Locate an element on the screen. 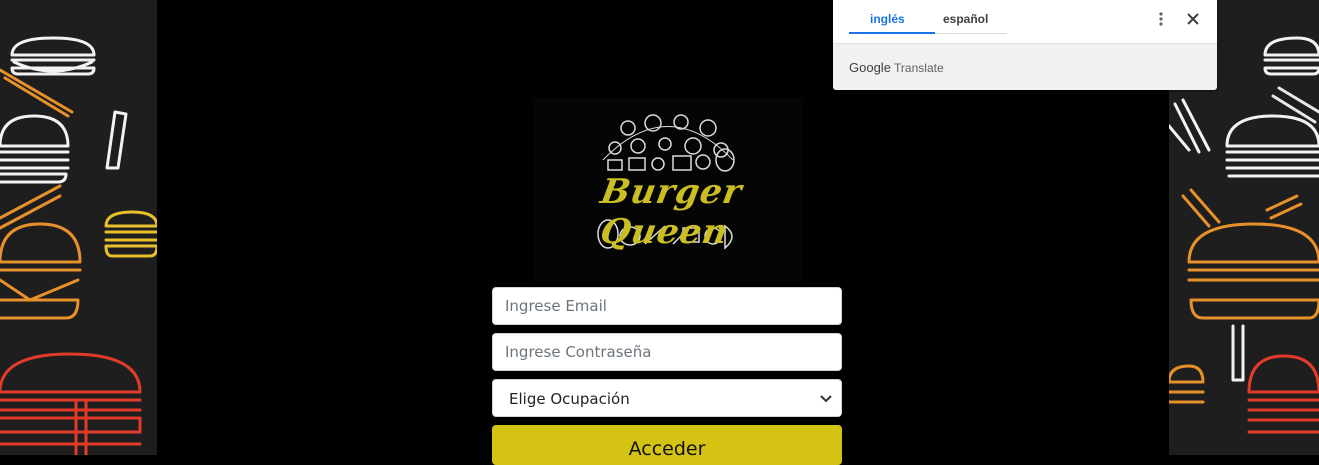  occupation-select-value: Elige Ocupación is located at coordinates (569, 399).